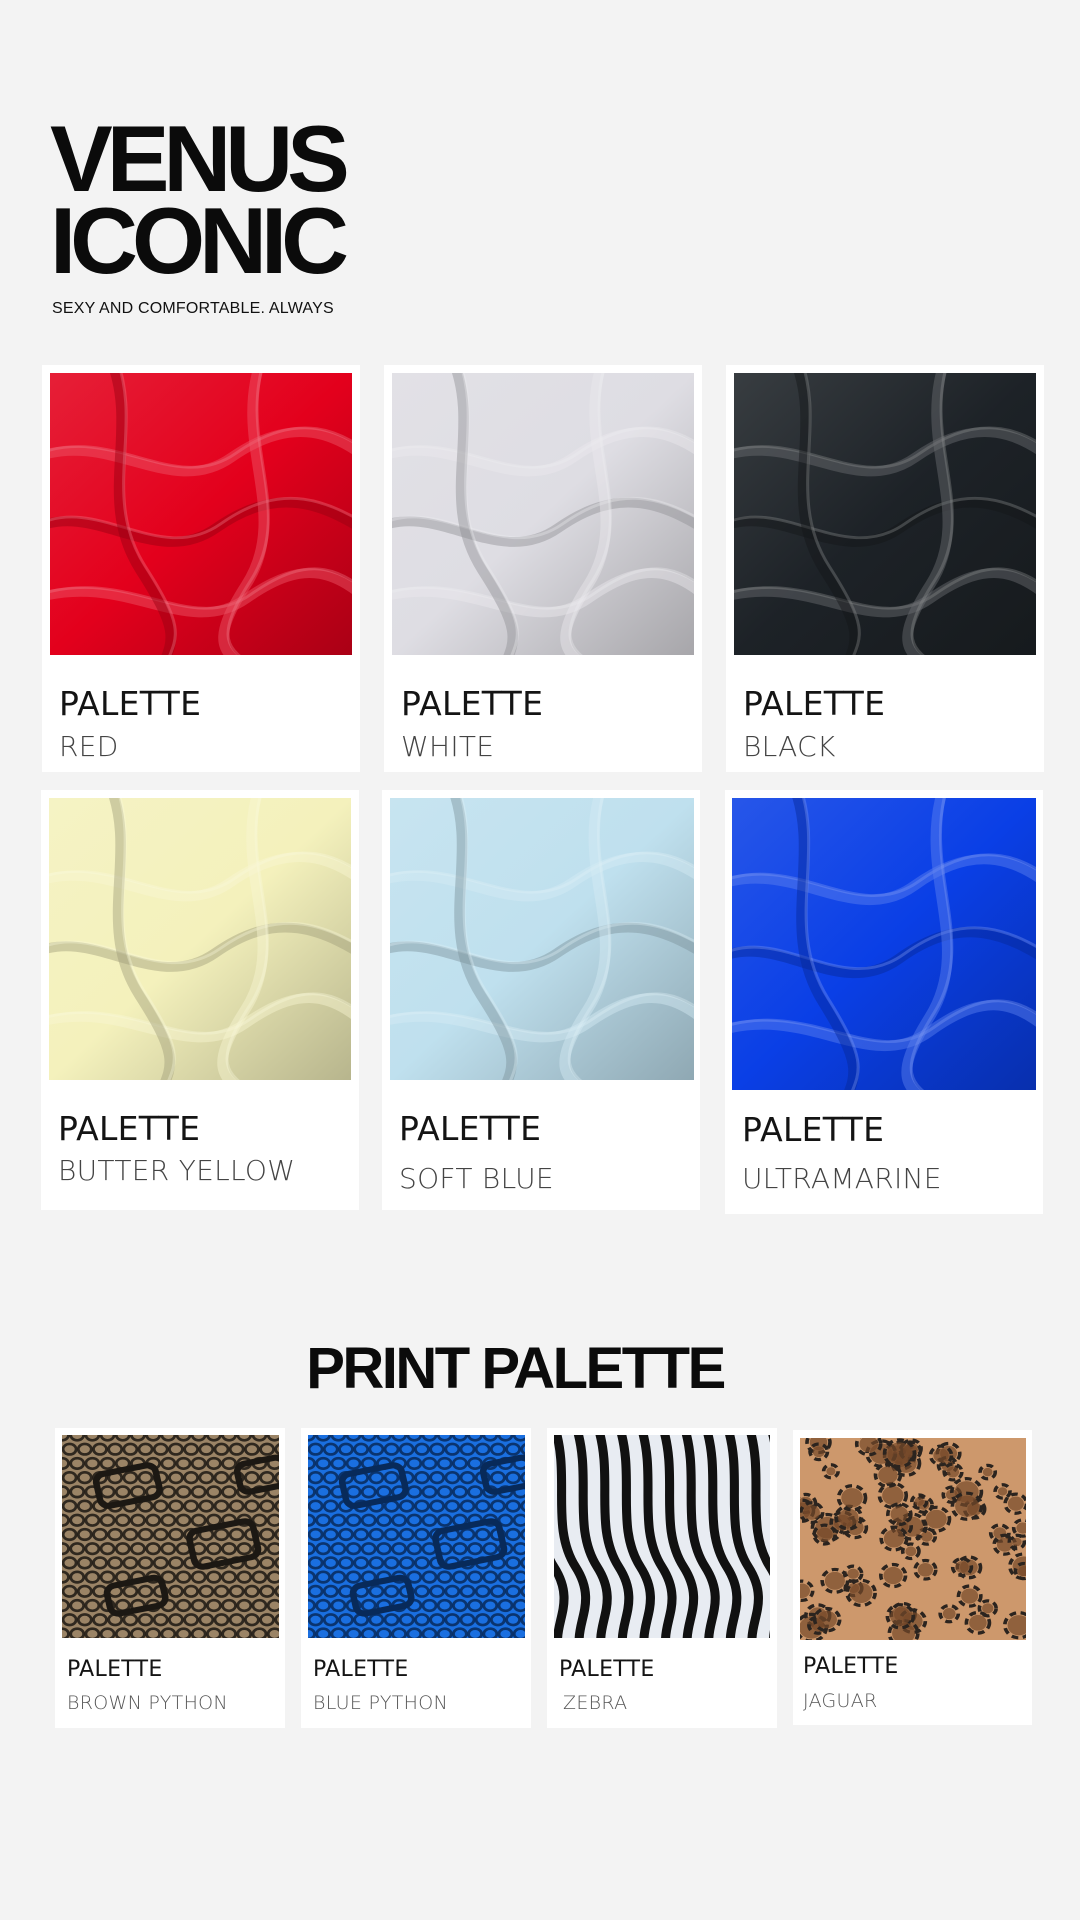  I want to click on palette-card-name: ULTRAMARINE, so click(842, 1178).